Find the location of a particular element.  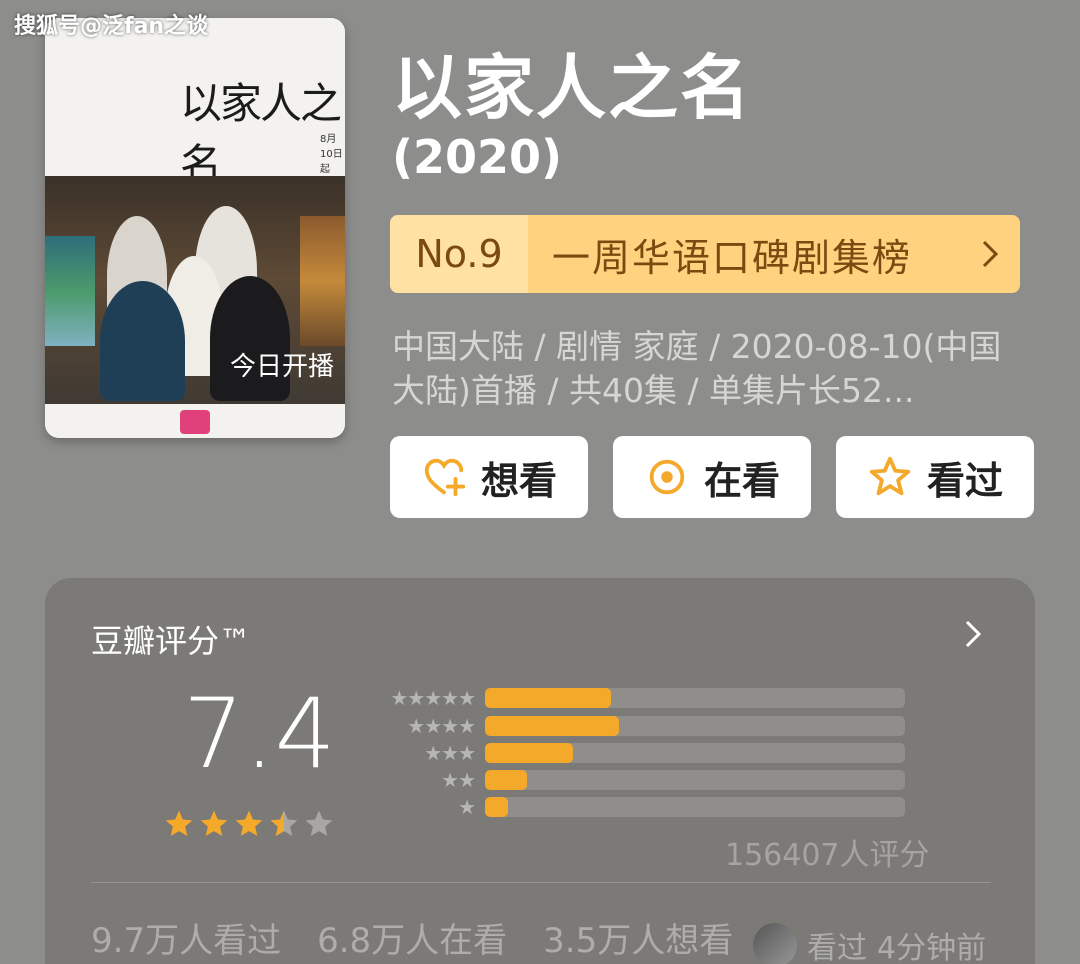

empty-star-icon is located at coordinates (319, 823).